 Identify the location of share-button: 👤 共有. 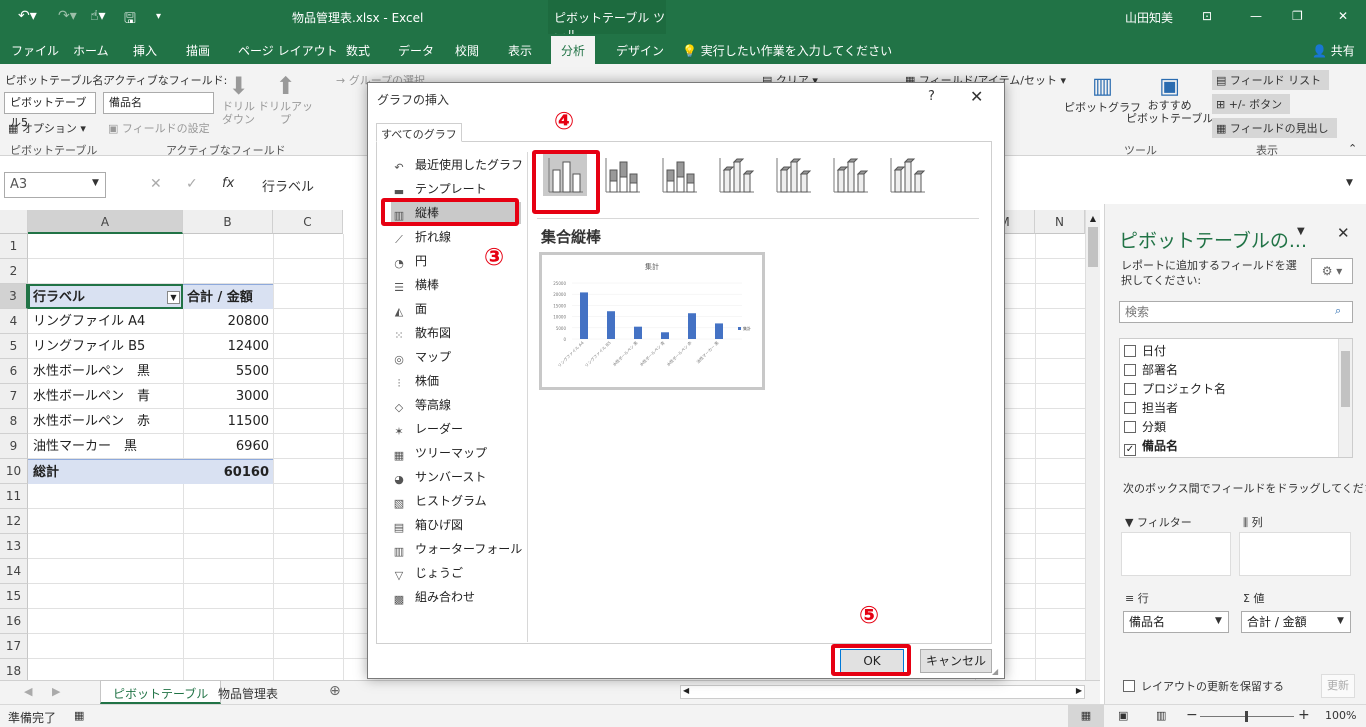
(1333, 50).